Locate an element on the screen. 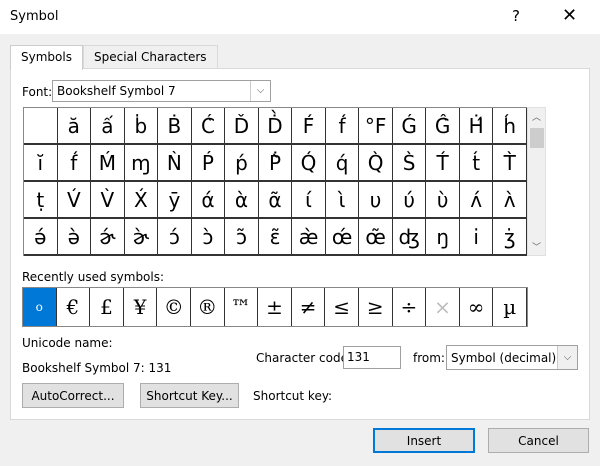  symbol-cell: °F is located at coordinates (376, 126).